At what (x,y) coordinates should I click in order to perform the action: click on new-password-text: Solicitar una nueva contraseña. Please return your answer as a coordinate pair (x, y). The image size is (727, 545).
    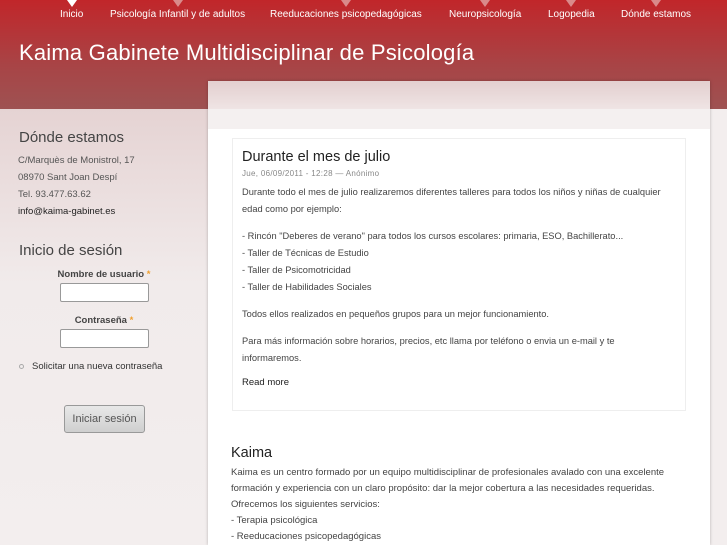
    Looking at the image, I should click on (97, 366).